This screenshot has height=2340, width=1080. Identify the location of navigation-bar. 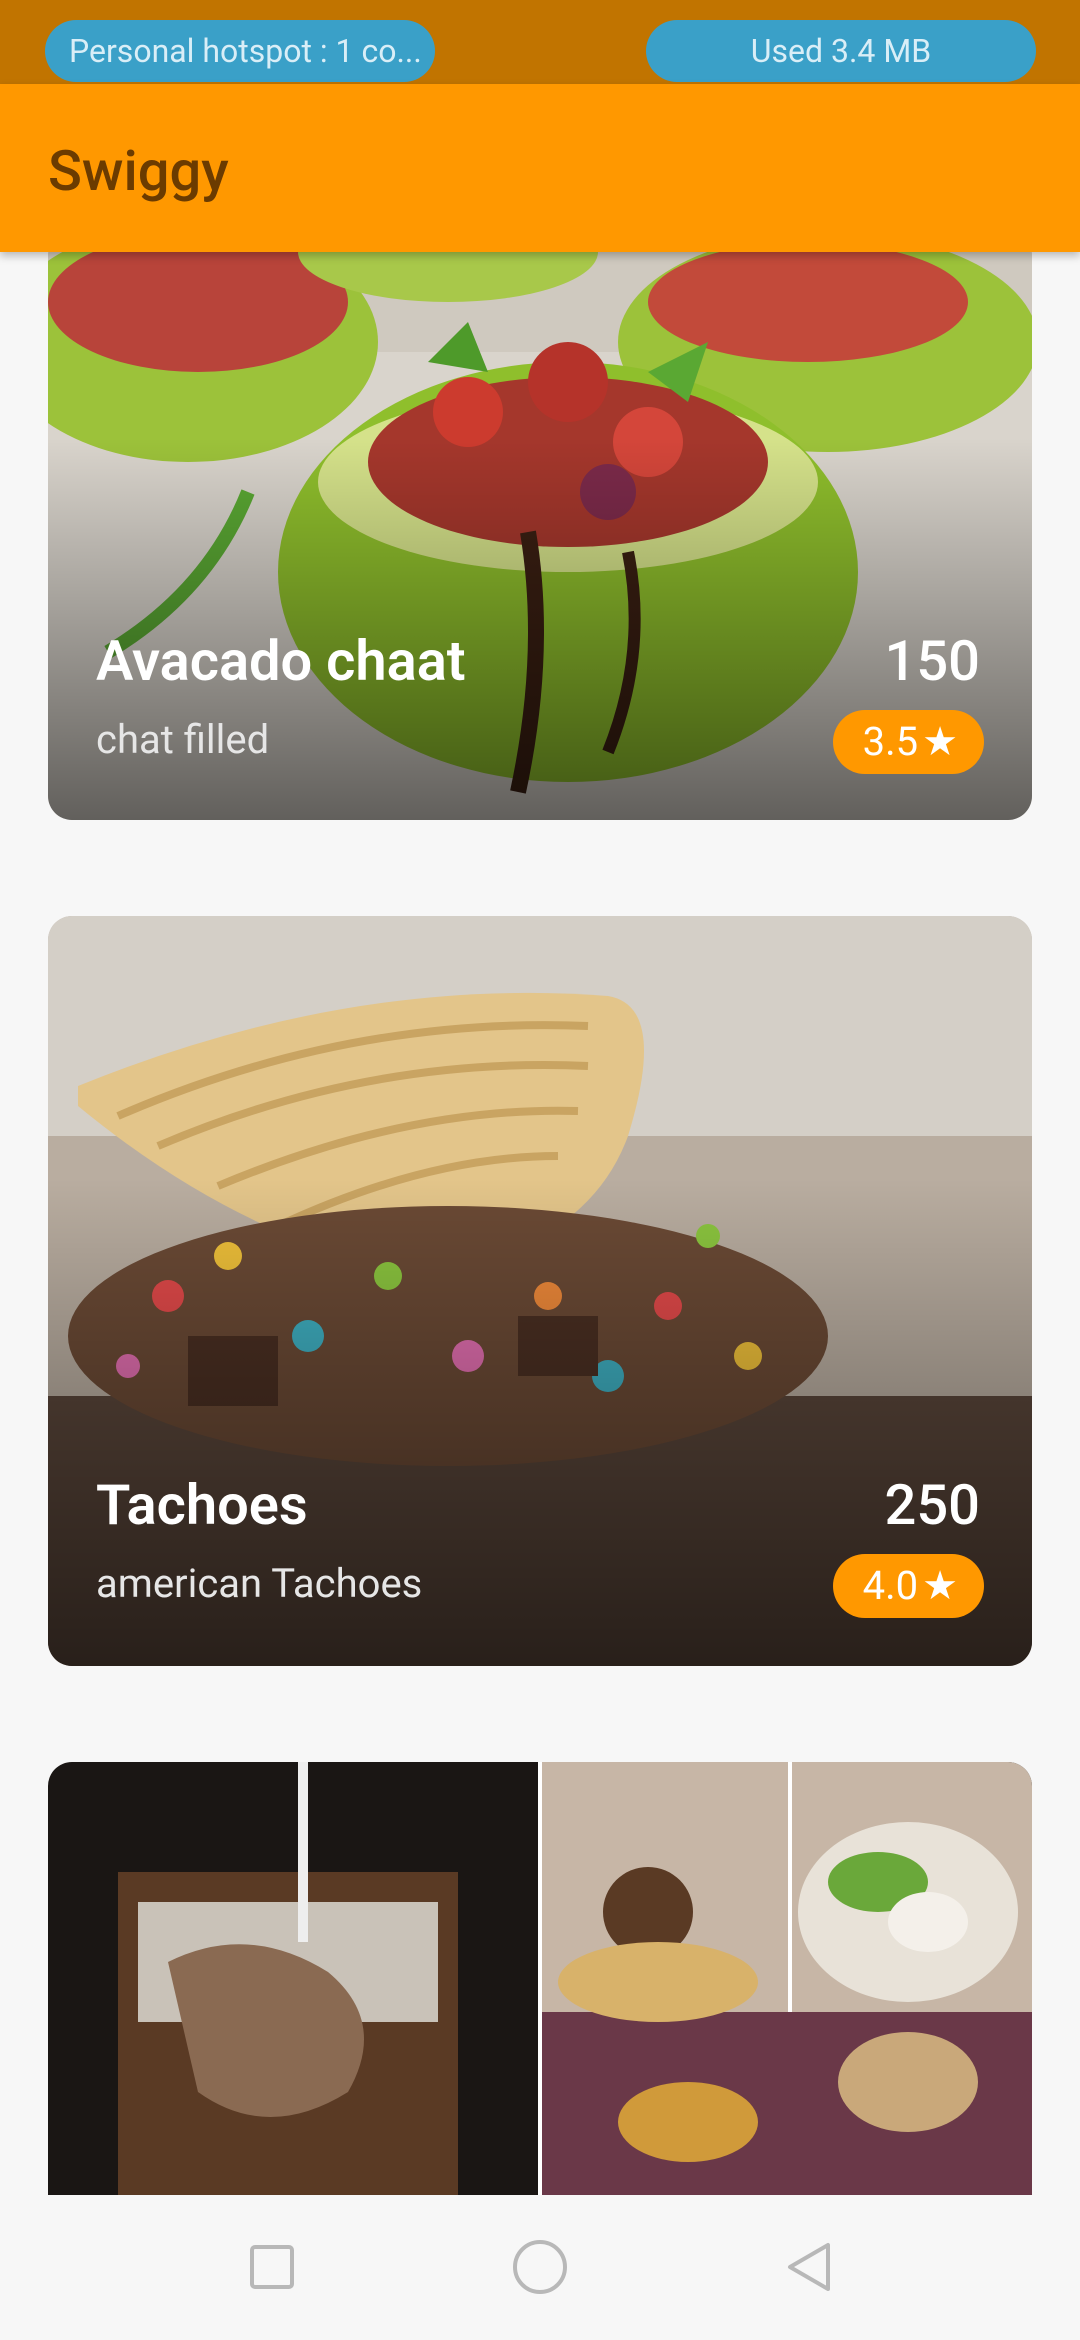
(540, 2267).